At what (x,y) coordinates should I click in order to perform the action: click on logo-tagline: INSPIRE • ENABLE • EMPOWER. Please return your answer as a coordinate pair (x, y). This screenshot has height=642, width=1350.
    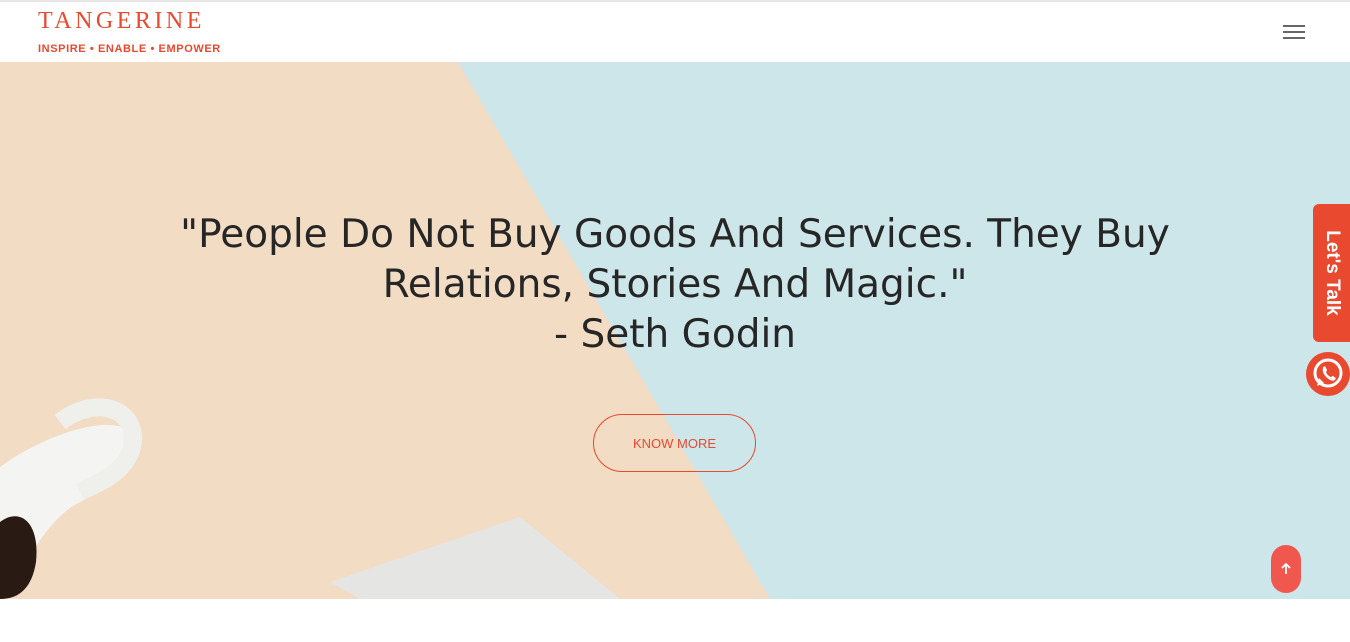
    Looking at the image, I should click on (129, 49).